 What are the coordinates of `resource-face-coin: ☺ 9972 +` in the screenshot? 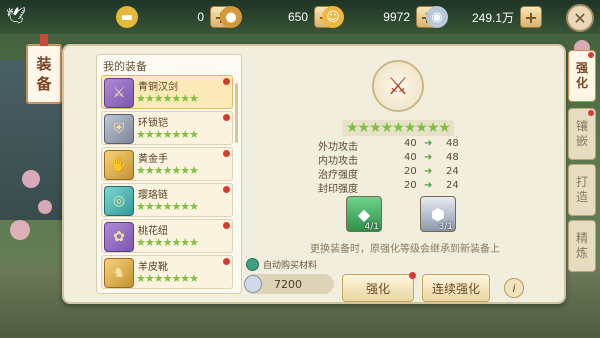 It's located at (380, 17).